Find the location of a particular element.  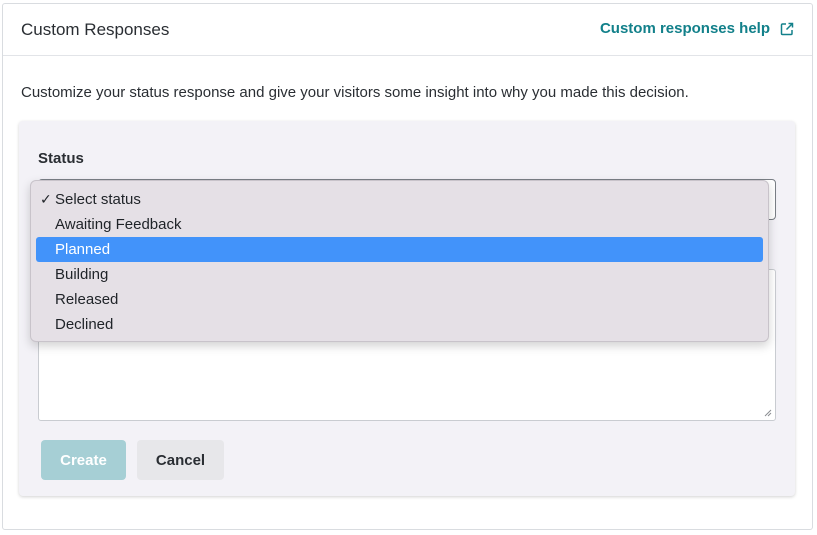

option-label: Released is located at coordinates (87, 299).